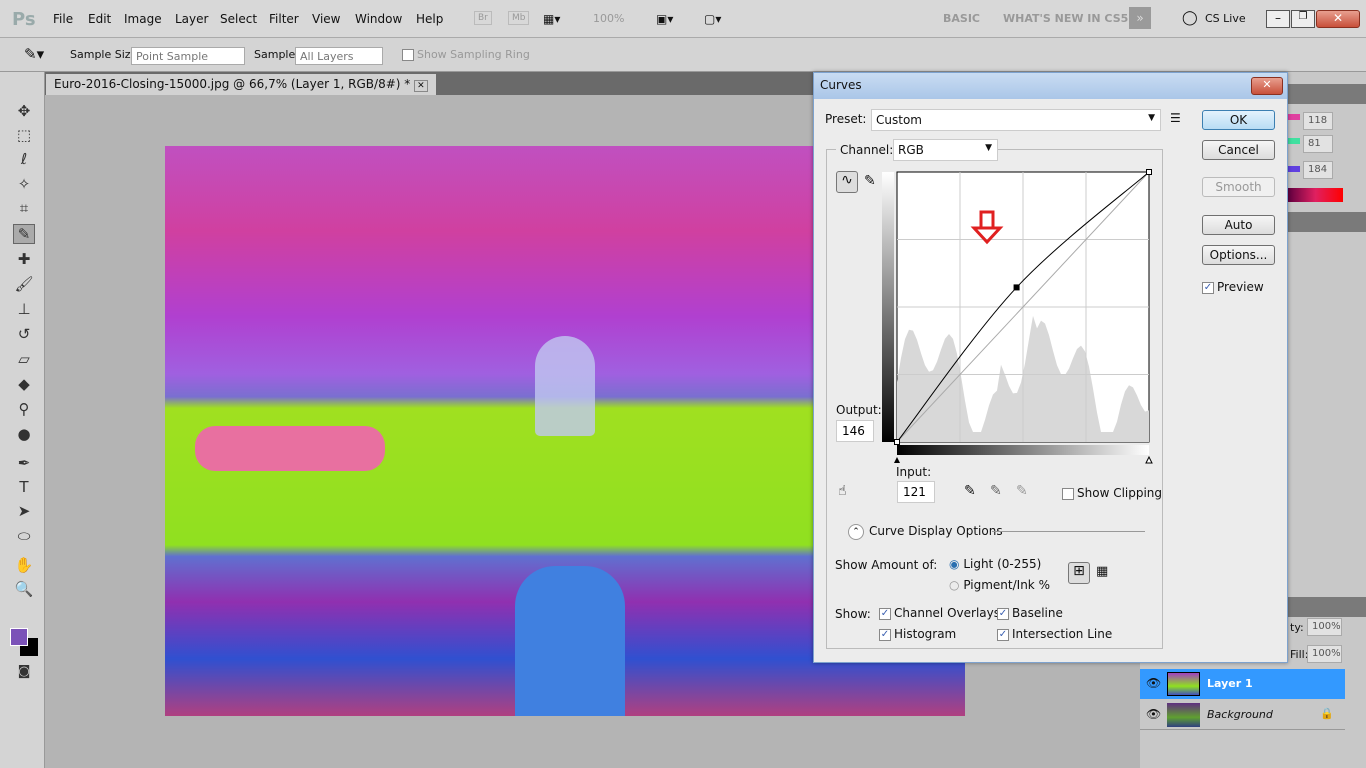 This screenshot has height=768, width=1366. Describe the element at coordinates (855, 431) in the screenshot. I see `output-field` at that location.